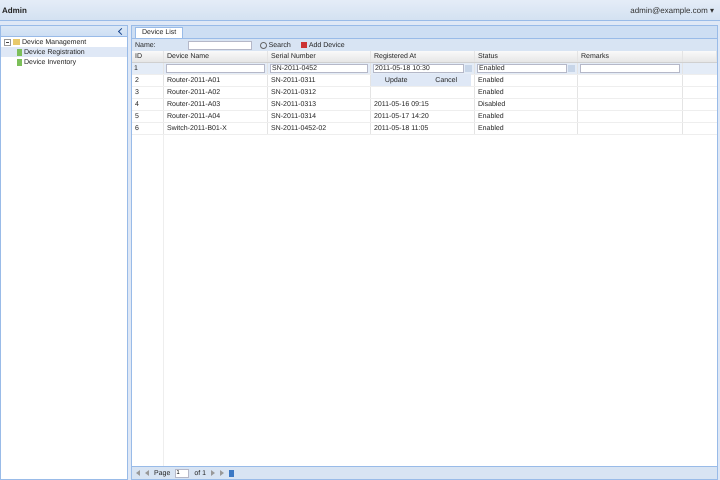 Image resolution: width=720 pixels, height=480 pixels. Describe the element at coordinates (147, 473) in the screenshot. I see `previous-page-icon` at that location.